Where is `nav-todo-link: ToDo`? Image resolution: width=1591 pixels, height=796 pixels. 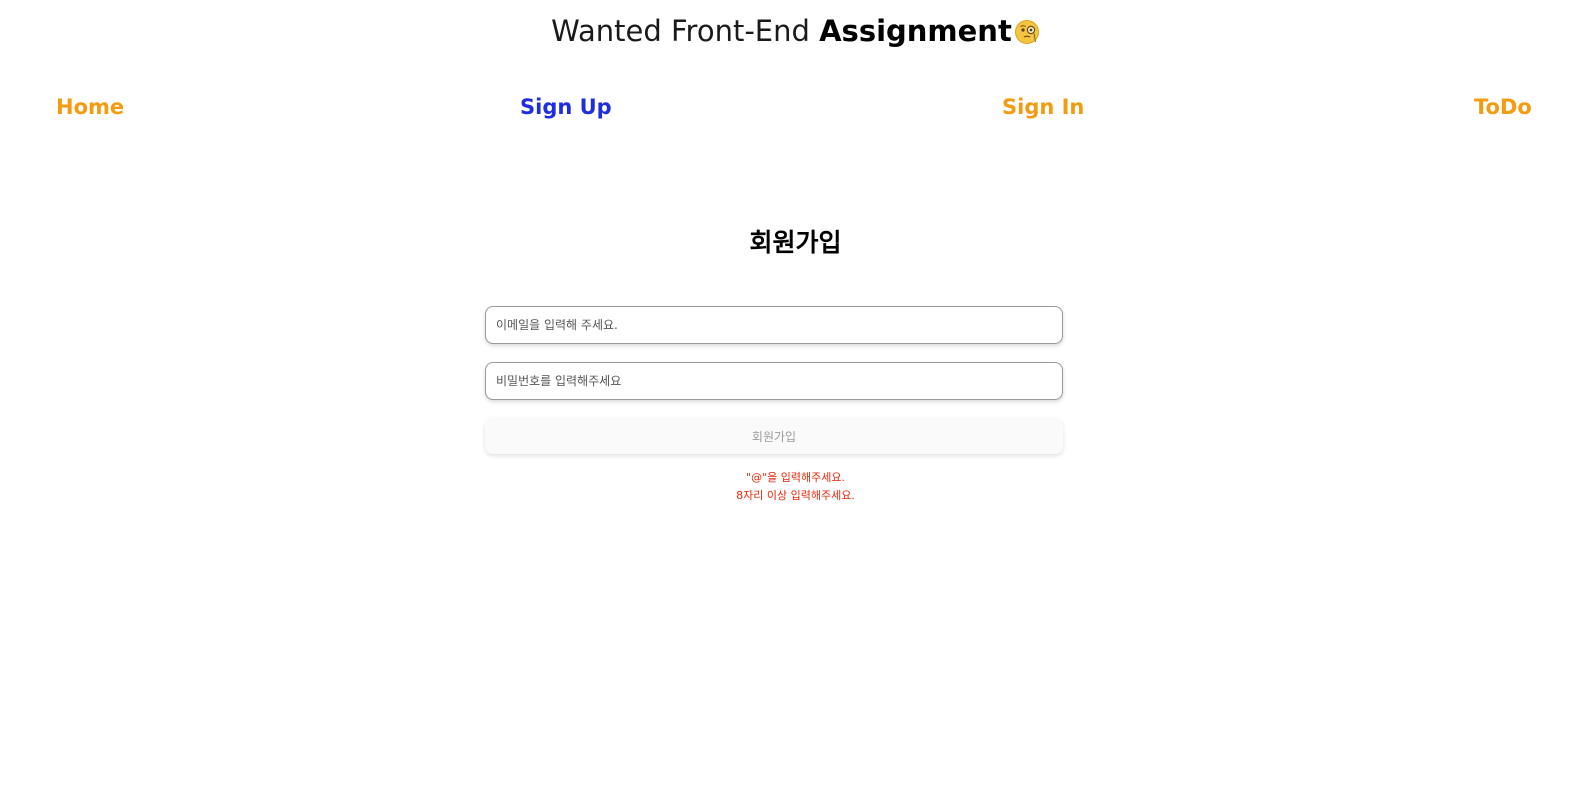
nav-todo-link: ToDo is located at coordinates (1503, 107).